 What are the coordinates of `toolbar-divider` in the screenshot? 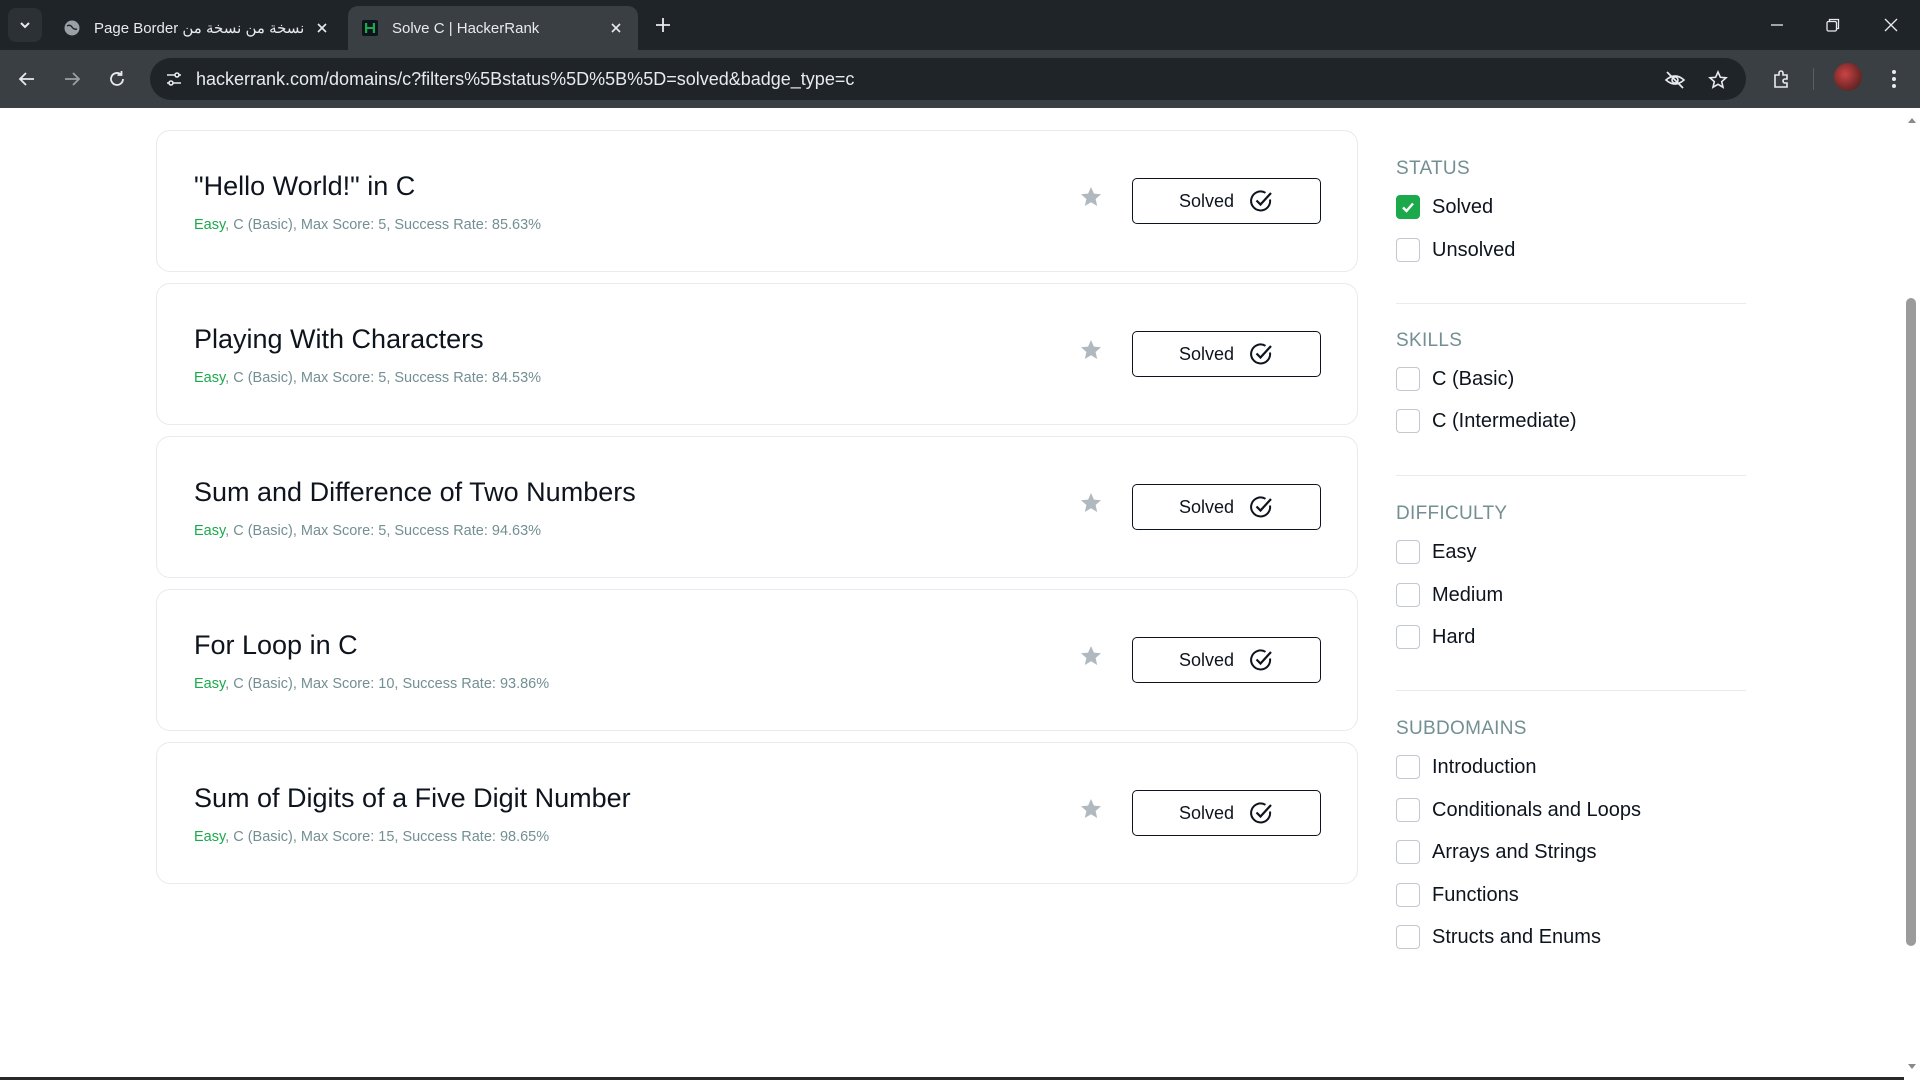 It's located at (1813, 79).